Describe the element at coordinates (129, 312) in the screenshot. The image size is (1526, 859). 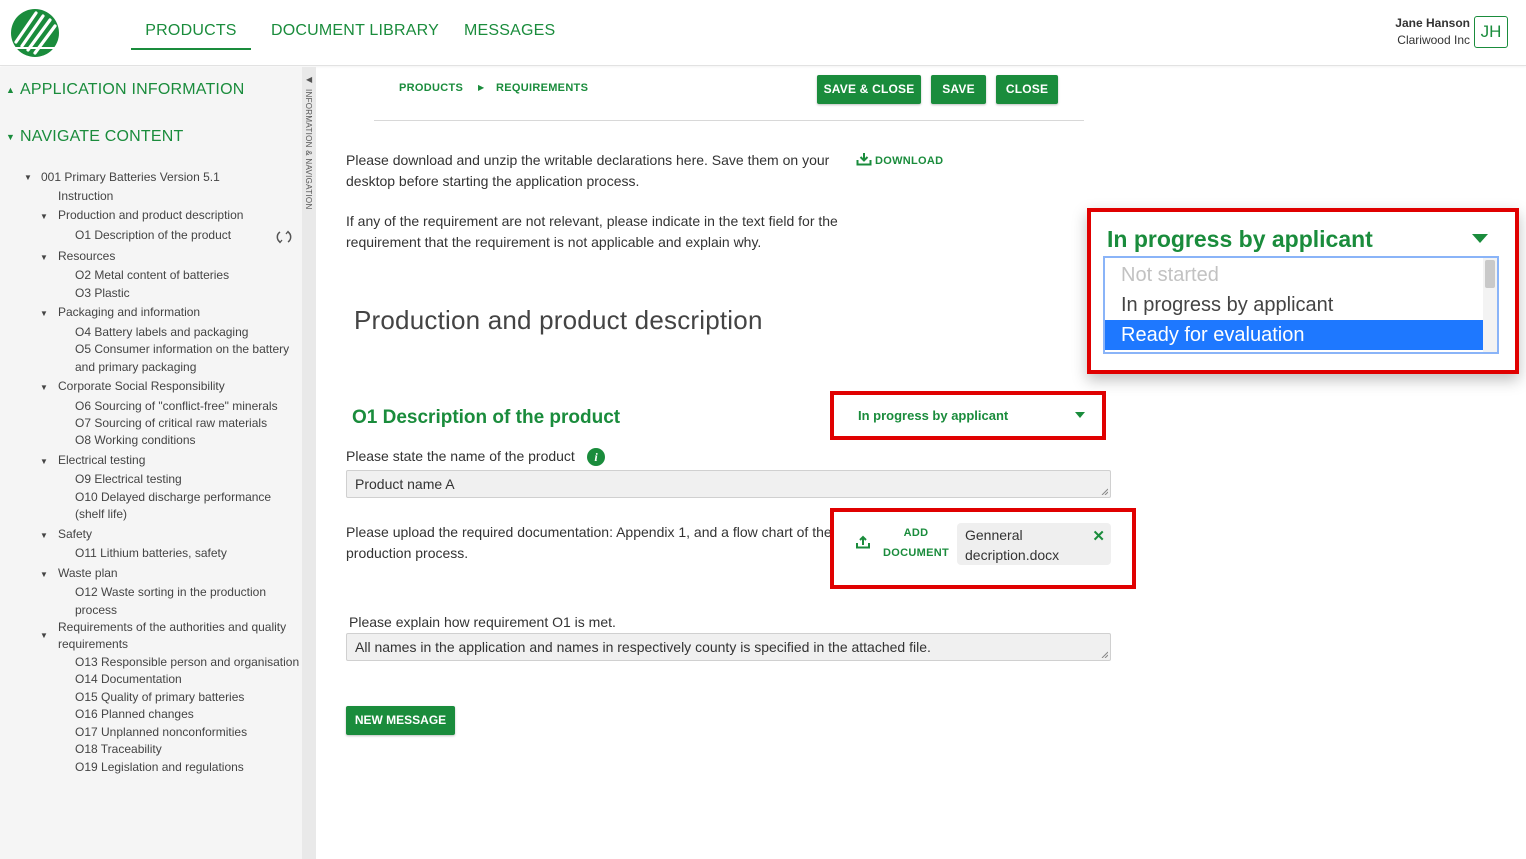
I see `tree-group-packaging: Packaging and information` at that location.